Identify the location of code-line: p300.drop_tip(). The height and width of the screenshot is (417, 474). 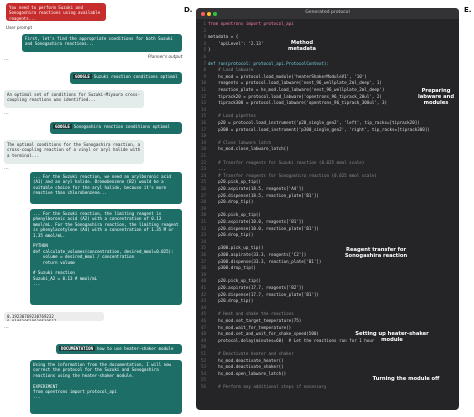
(232, 268).